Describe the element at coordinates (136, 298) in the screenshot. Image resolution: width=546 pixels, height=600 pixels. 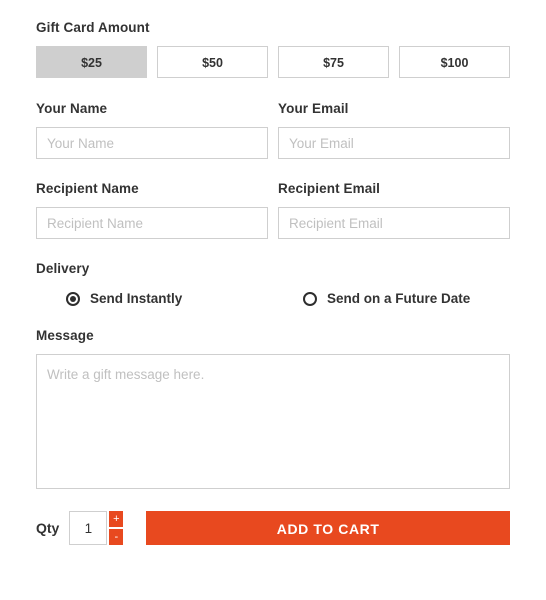
I see `delivery-option-send-instantly-label: Send Instantly` at that location.